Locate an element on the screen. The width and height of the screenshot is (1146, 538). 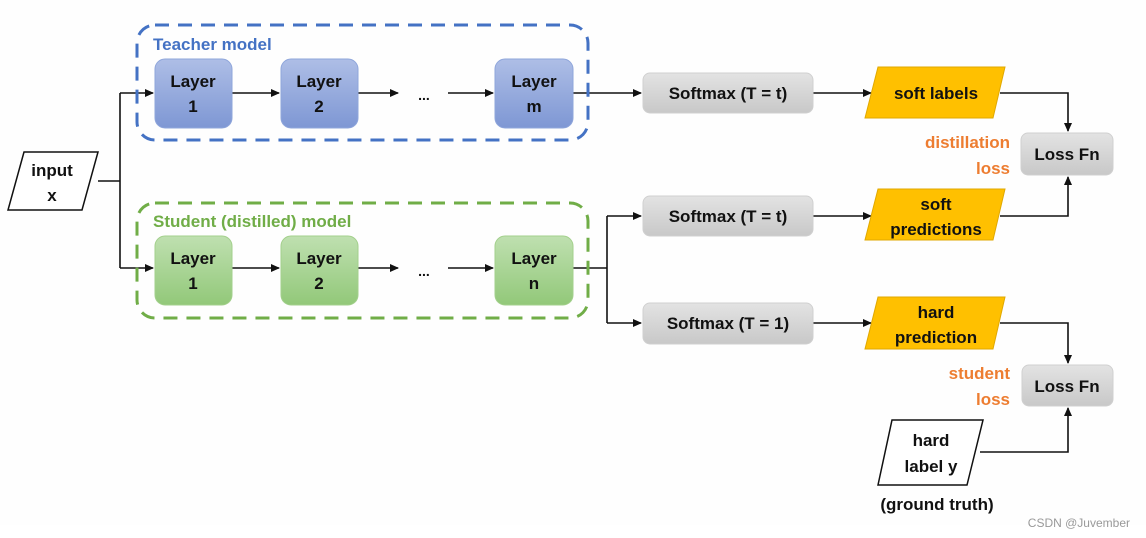
output-text: hard is located at coordinates (936, 312).